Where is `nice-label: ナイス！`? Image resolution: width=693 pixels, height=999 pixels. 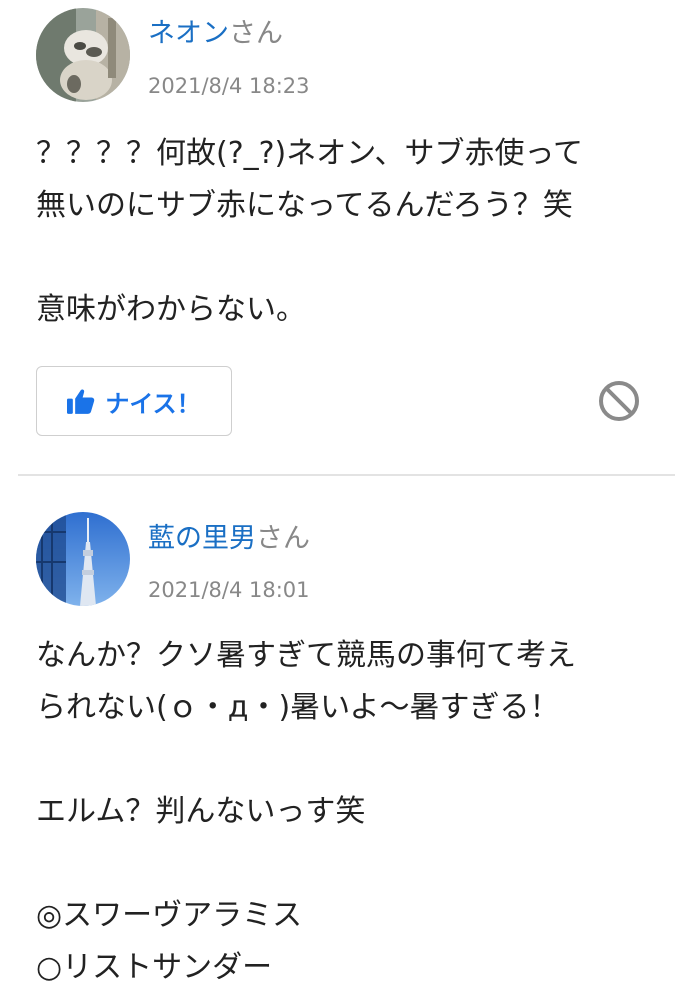
nice-label: ナイス！ is located at coordinates (153, 403).